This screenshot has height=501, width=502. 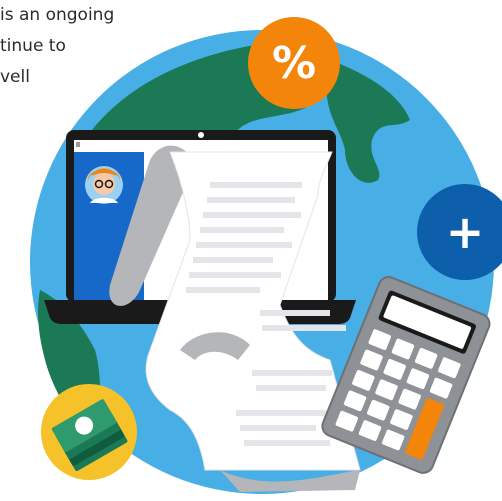 What do you see at coordinates (104, 185) in the screenshot?
I see `avatar-icon` at bounding box center [104, 185].